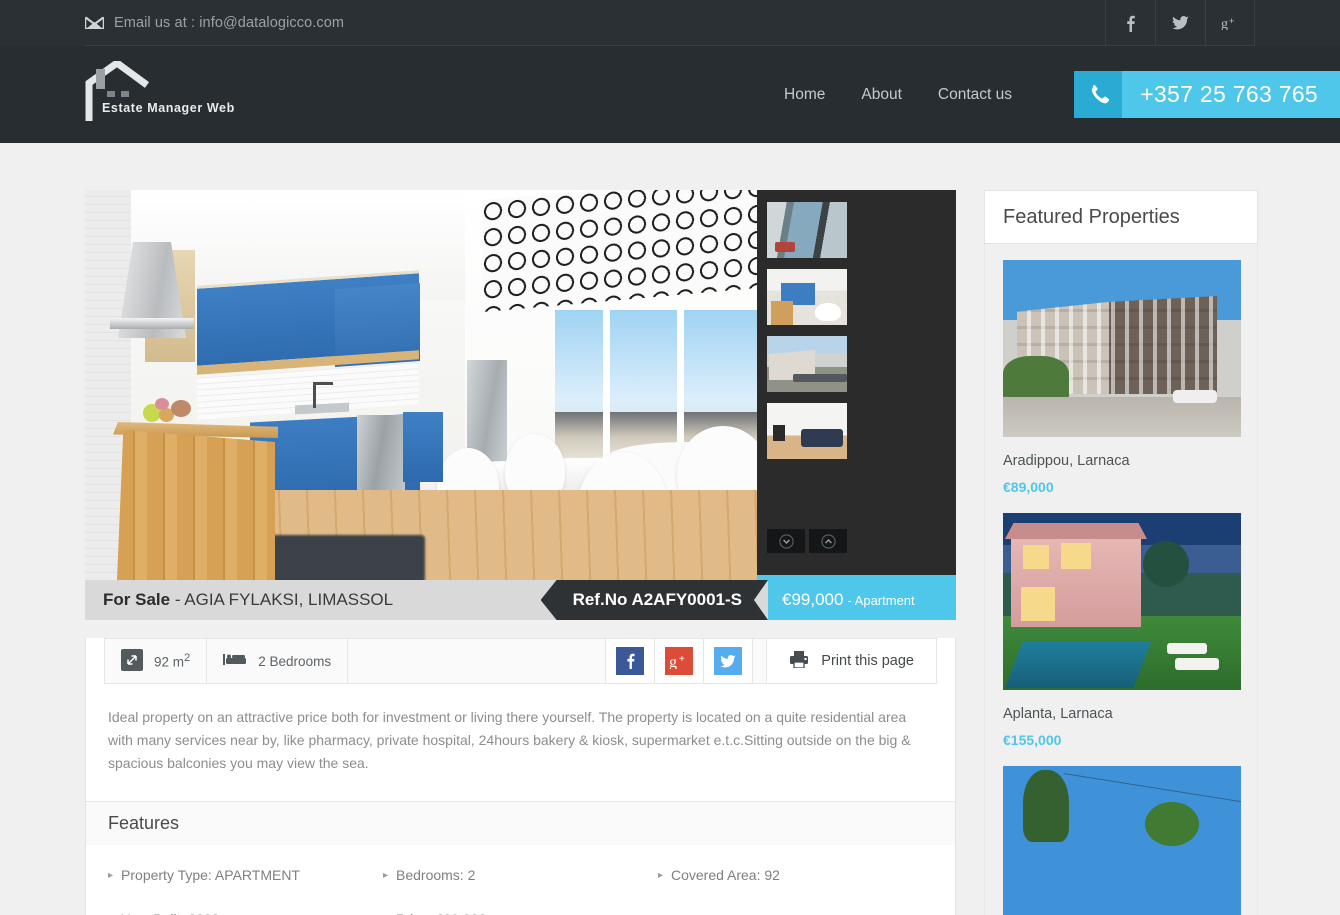  Describe the element at coordinates (881, 94) in the screenshot. I see `nav-item-about: About` at that location.